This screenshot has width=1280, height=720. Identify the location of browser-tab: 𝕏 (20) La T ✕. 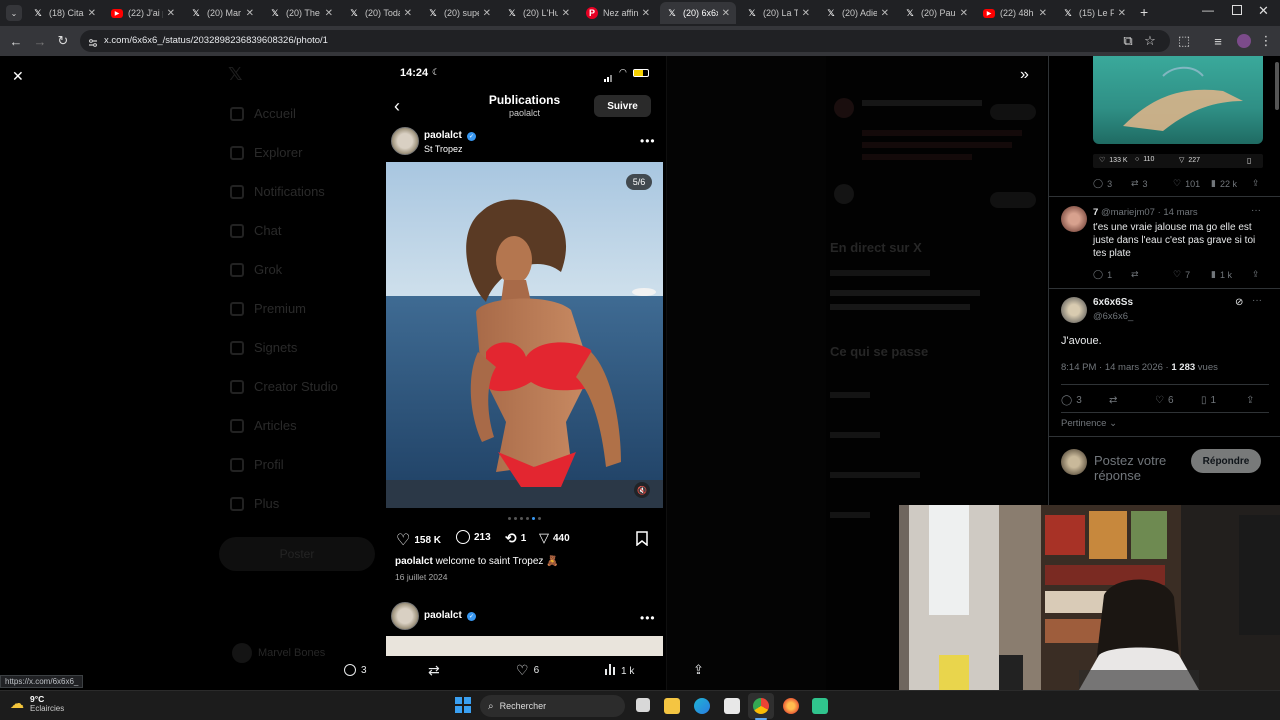
(778, 13).